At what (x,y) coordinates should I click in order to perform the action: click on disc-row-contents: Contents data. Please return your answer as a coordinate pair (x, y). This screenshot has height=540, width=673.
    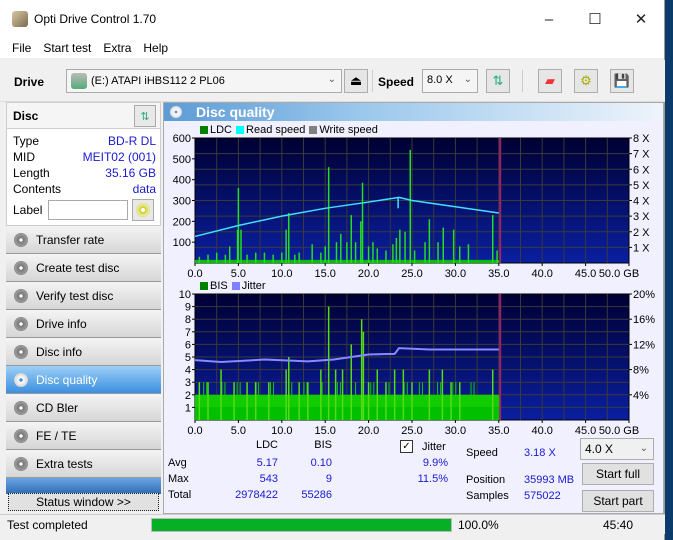
    Looking at the image, I should click on (83, 189).